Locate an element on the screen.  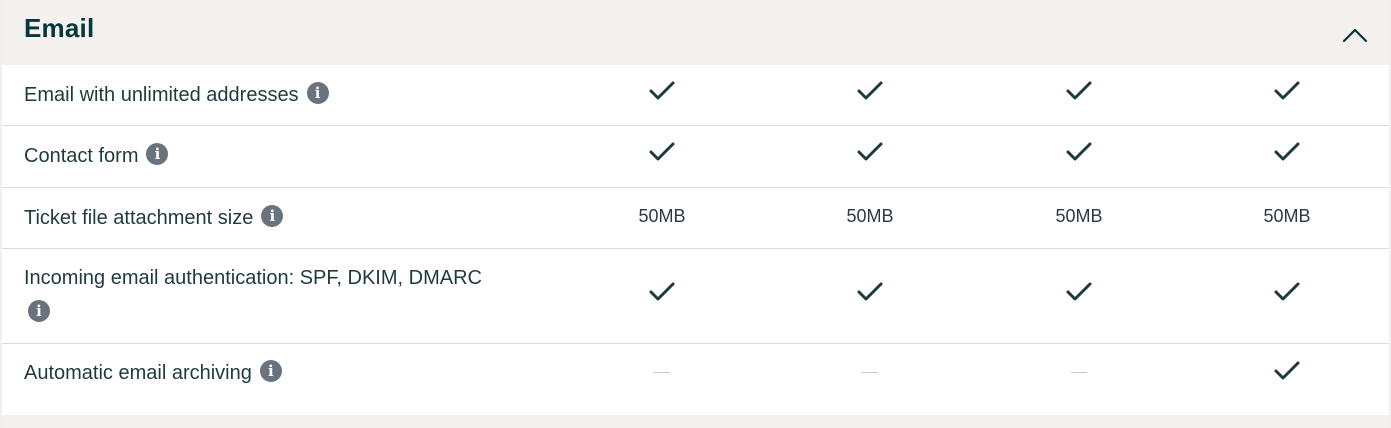
plan-2-value: 50MB is located at coordinates (870, 216).